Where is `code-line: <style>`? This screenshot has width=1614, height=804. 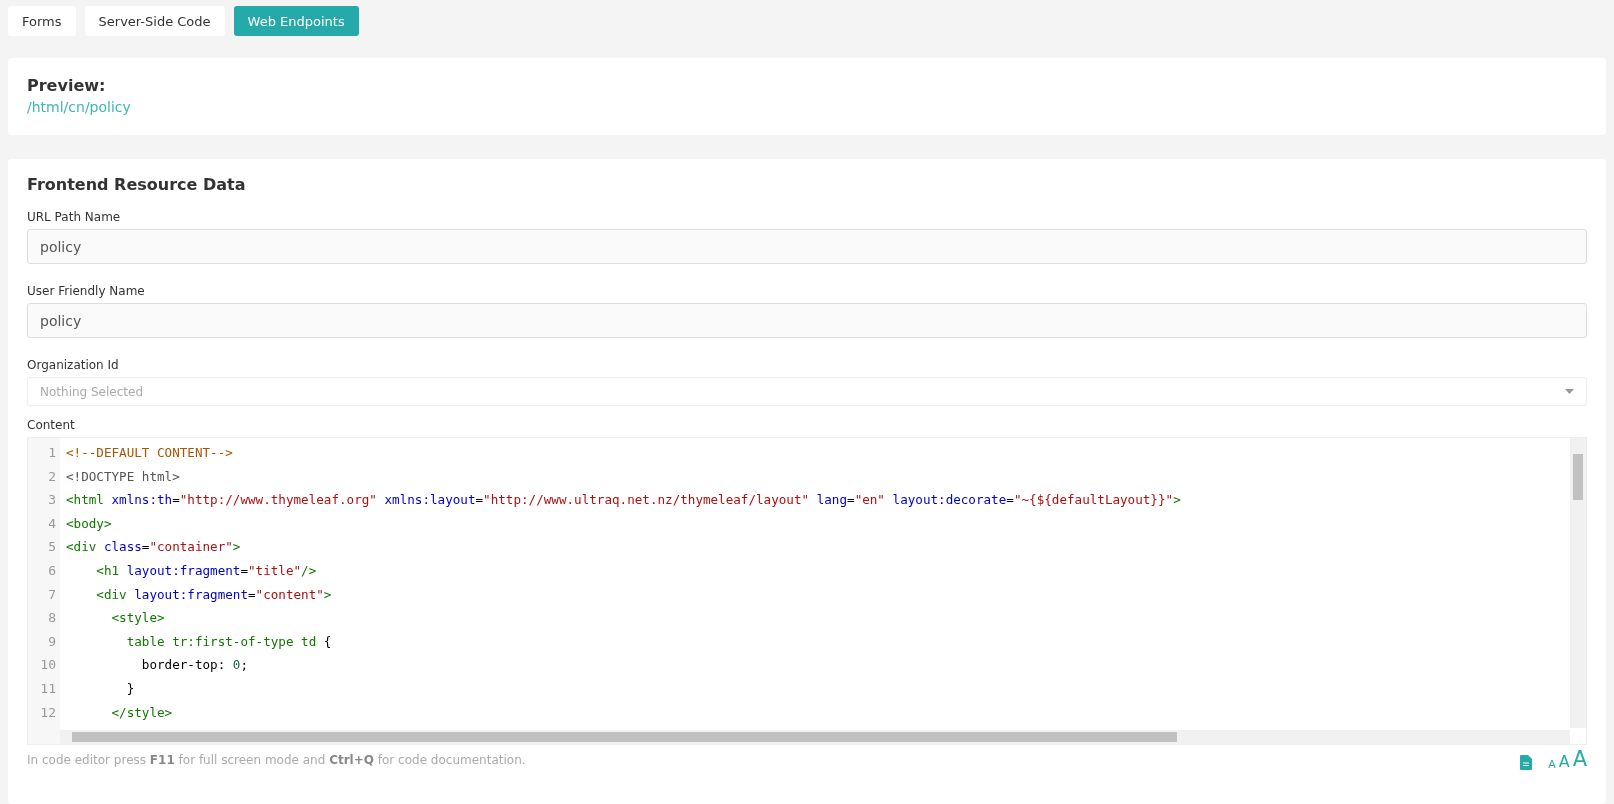
code-line: <style> is located at coordinates (137, 618).